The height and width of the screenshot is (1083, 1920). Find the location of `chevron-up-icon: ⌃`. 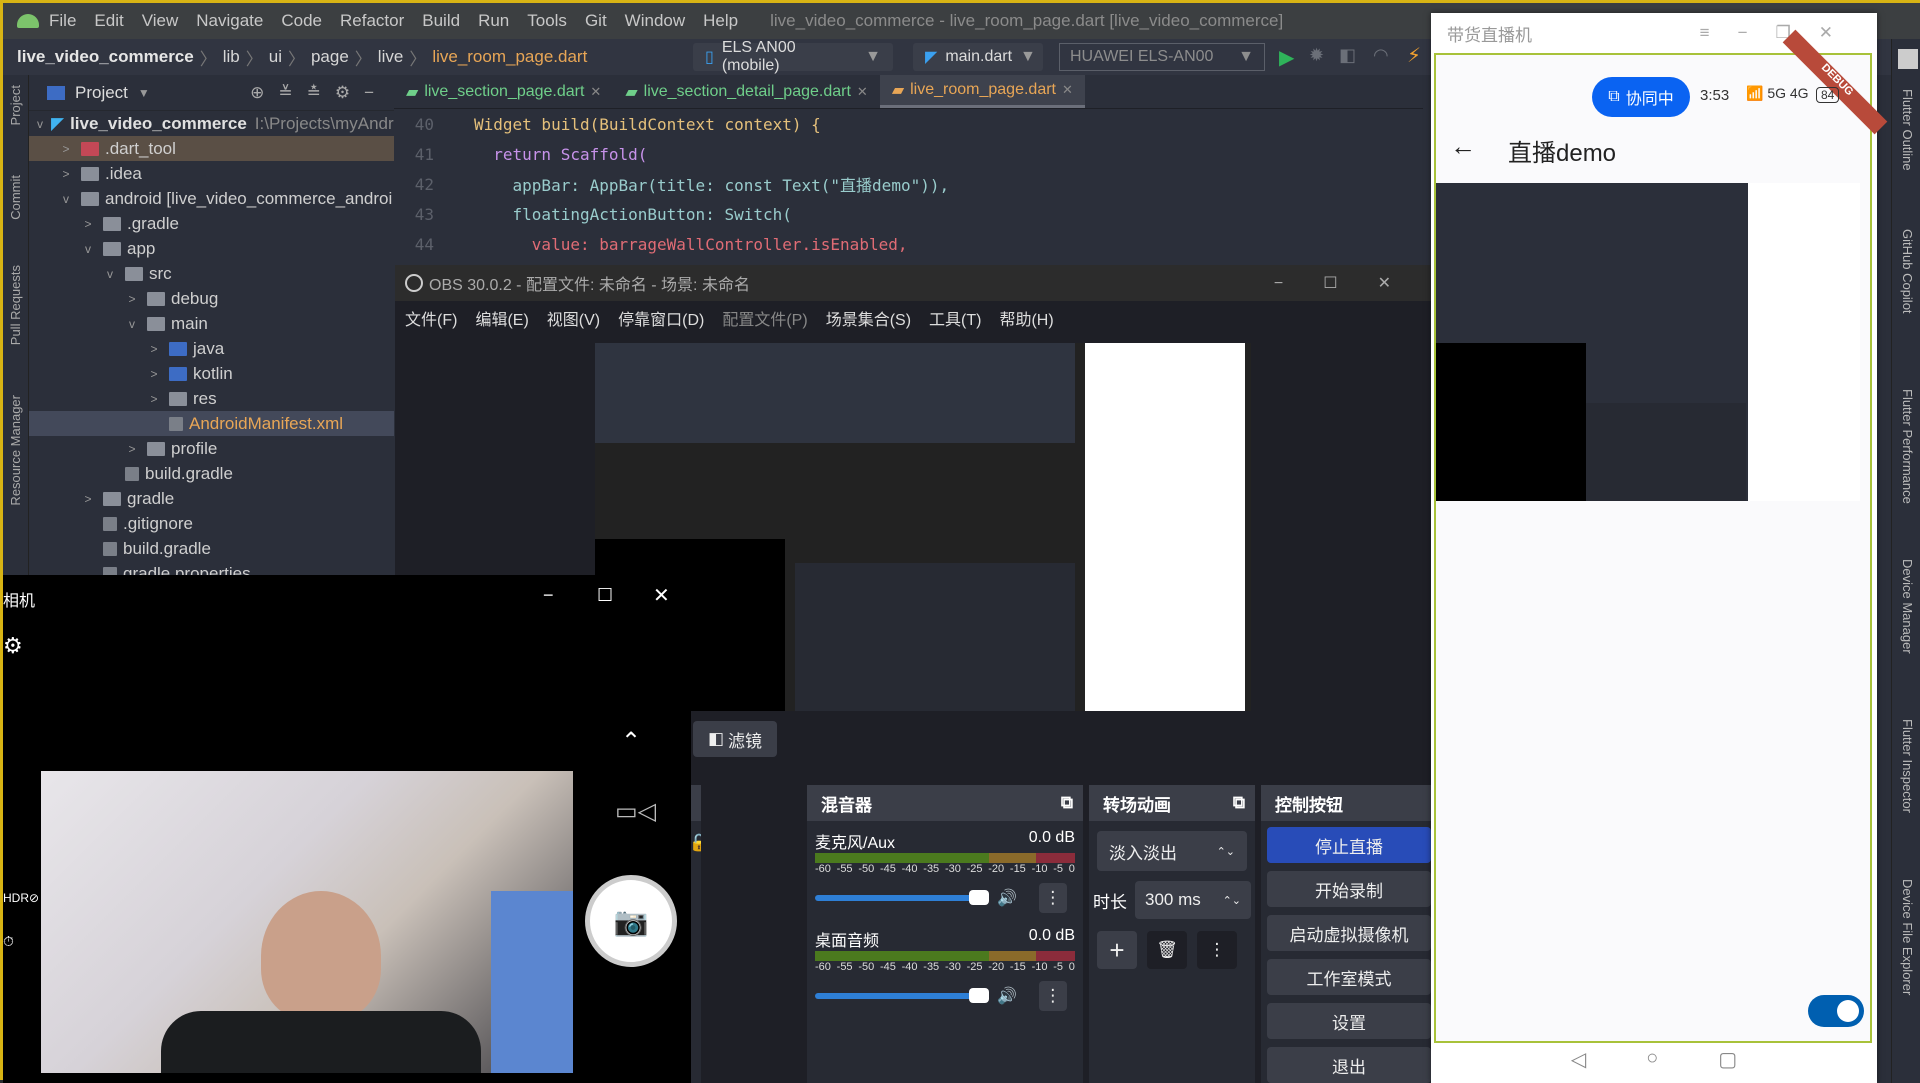

chevron-up-icon: ⌃ is located at coordinates (631, 741).